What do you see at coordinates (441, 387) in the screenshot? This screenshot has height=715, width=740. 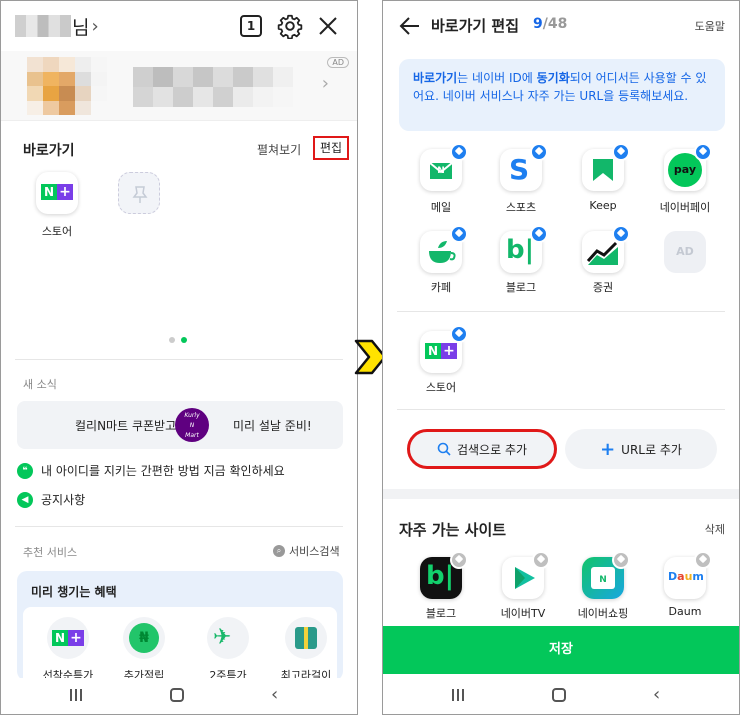 I see `app-label: 스토어` at bounding box center [441, 387].